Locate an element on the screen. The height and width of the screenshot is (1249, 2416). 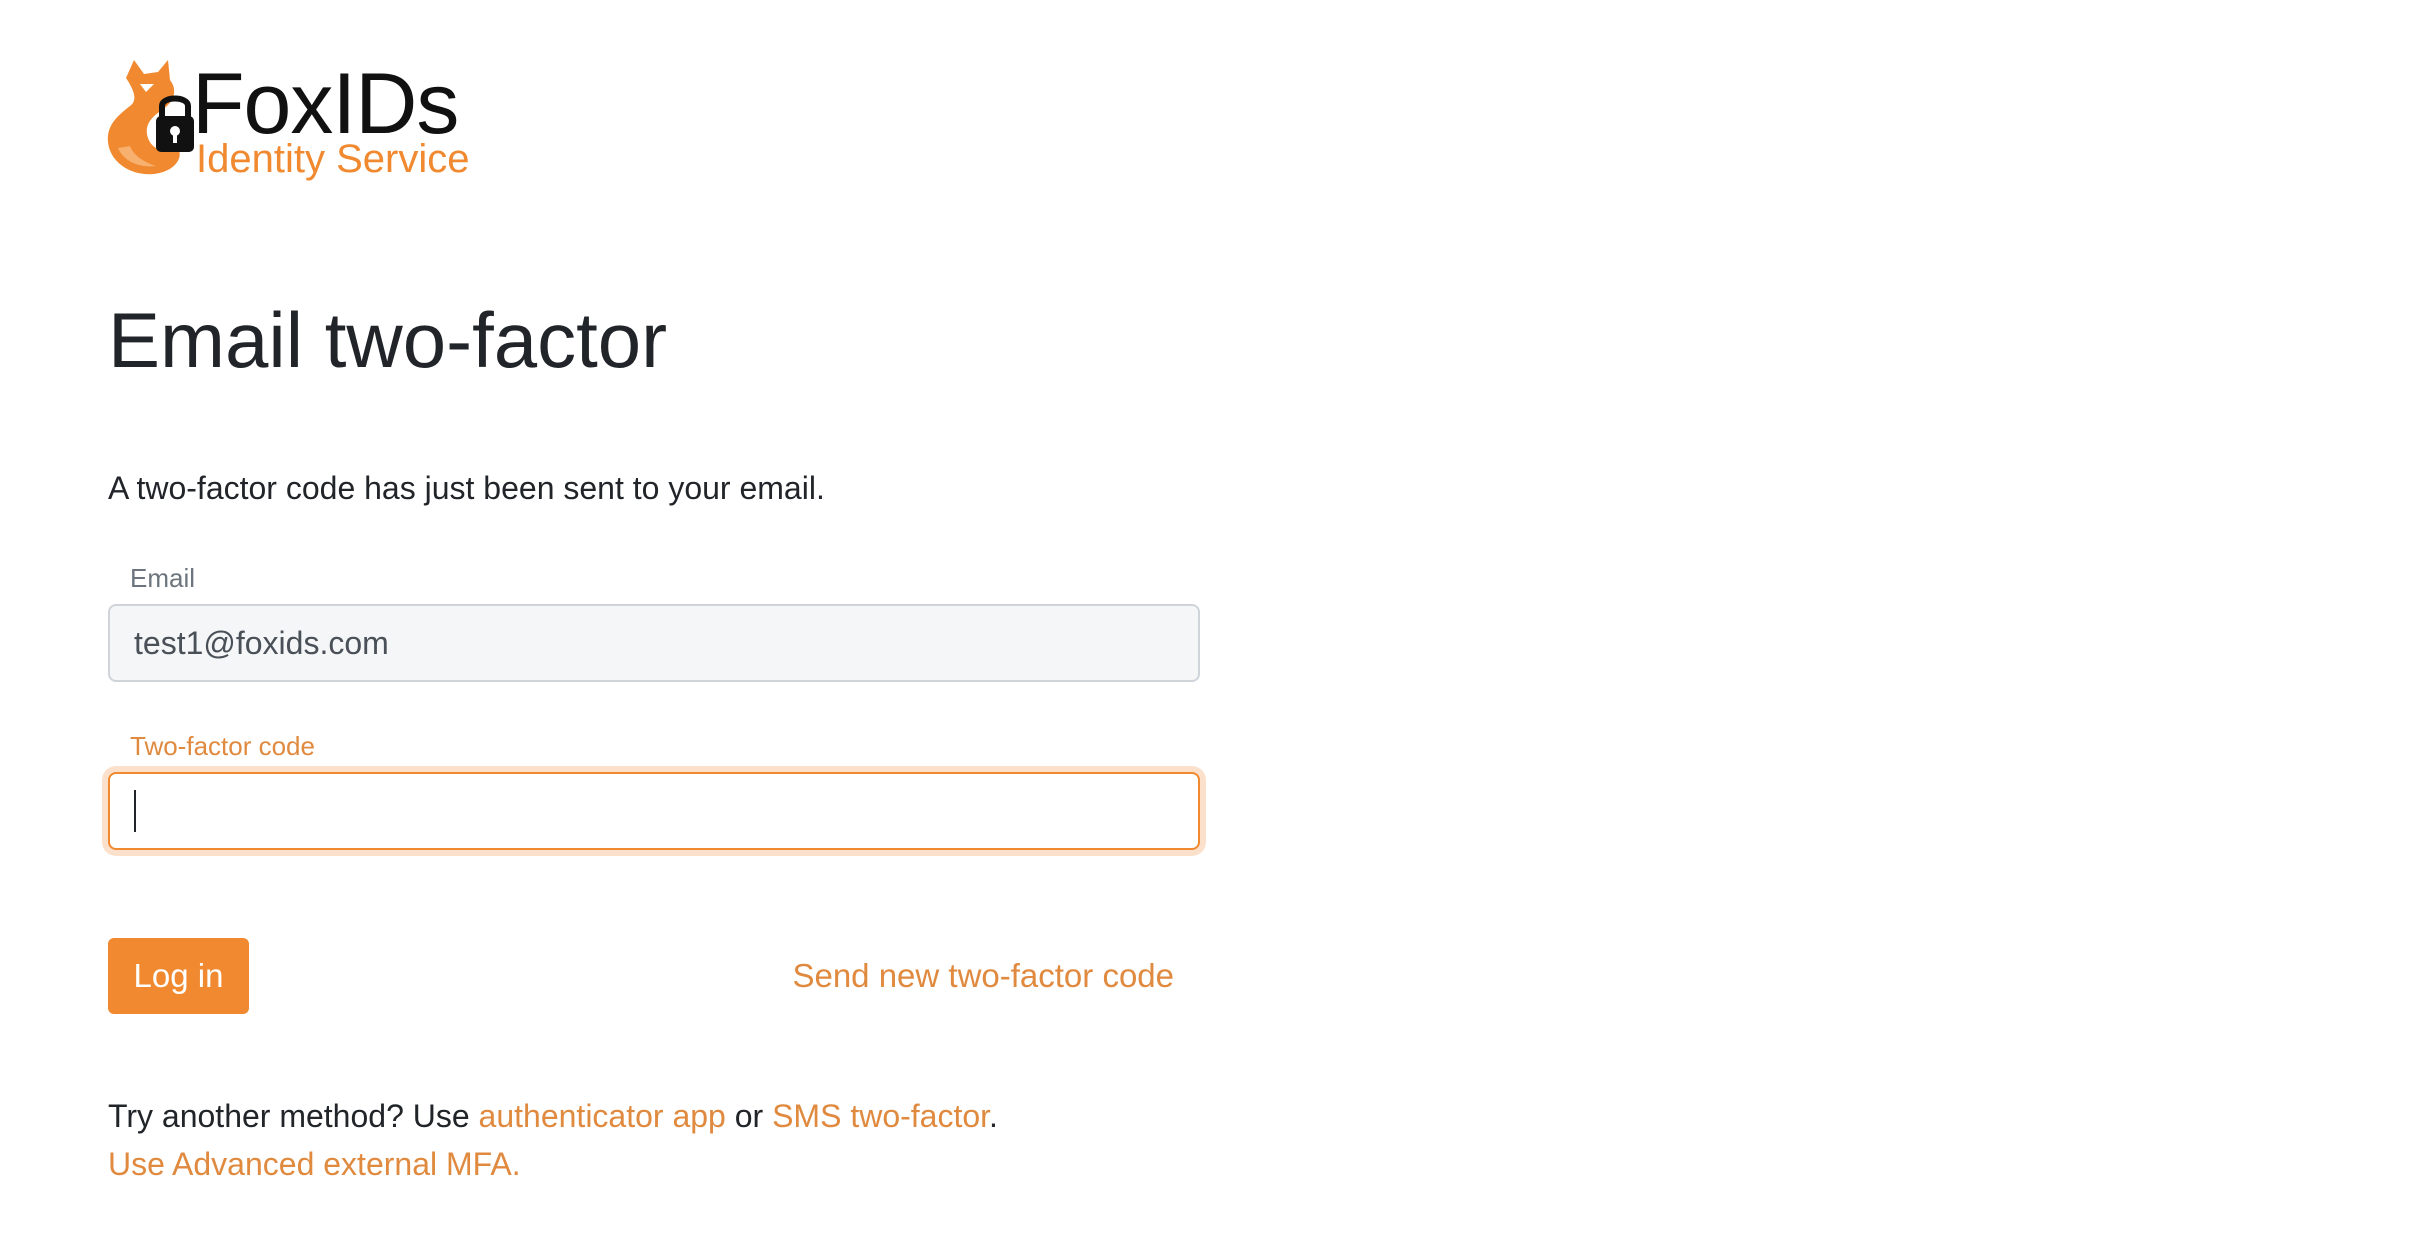
two-factor-code-label: Two-factor code is located at coordinates (222, 746).